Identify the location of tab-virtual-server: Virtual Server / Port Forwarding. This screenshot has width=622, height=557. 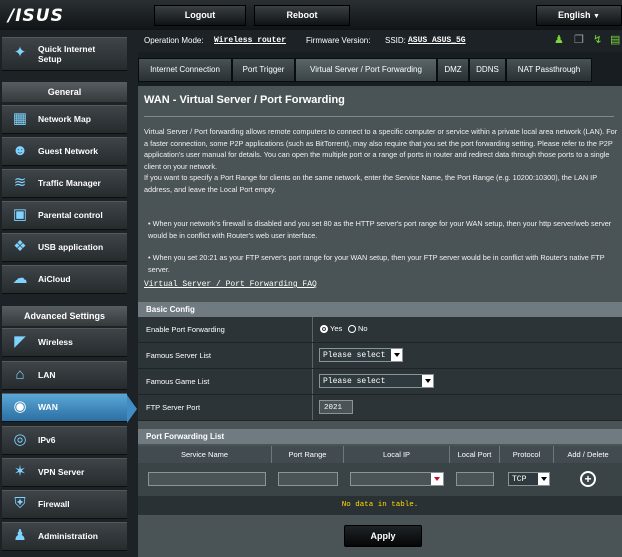
(366, 70).